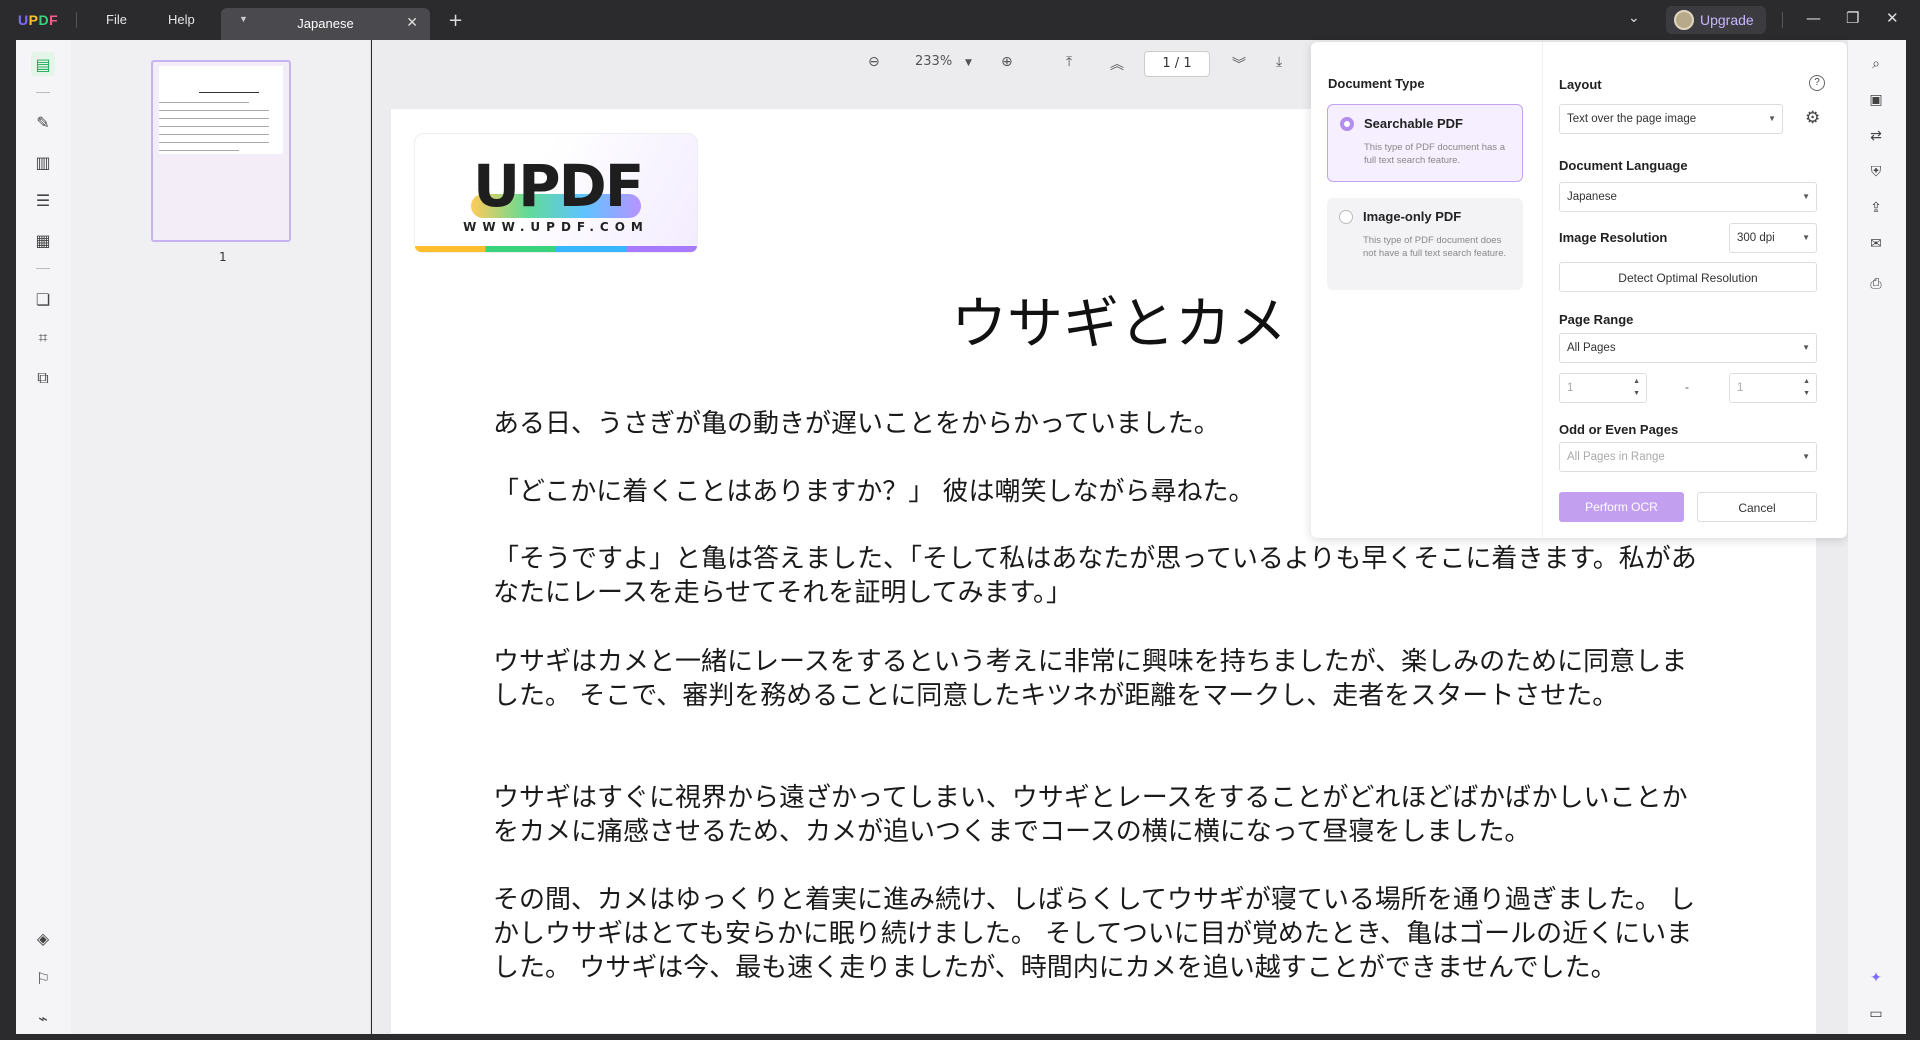  What do you see at coordinates (1688, 197) in the screenshot?
I see `language-select: Japanese ▼` at bounding box center [1688, 197].